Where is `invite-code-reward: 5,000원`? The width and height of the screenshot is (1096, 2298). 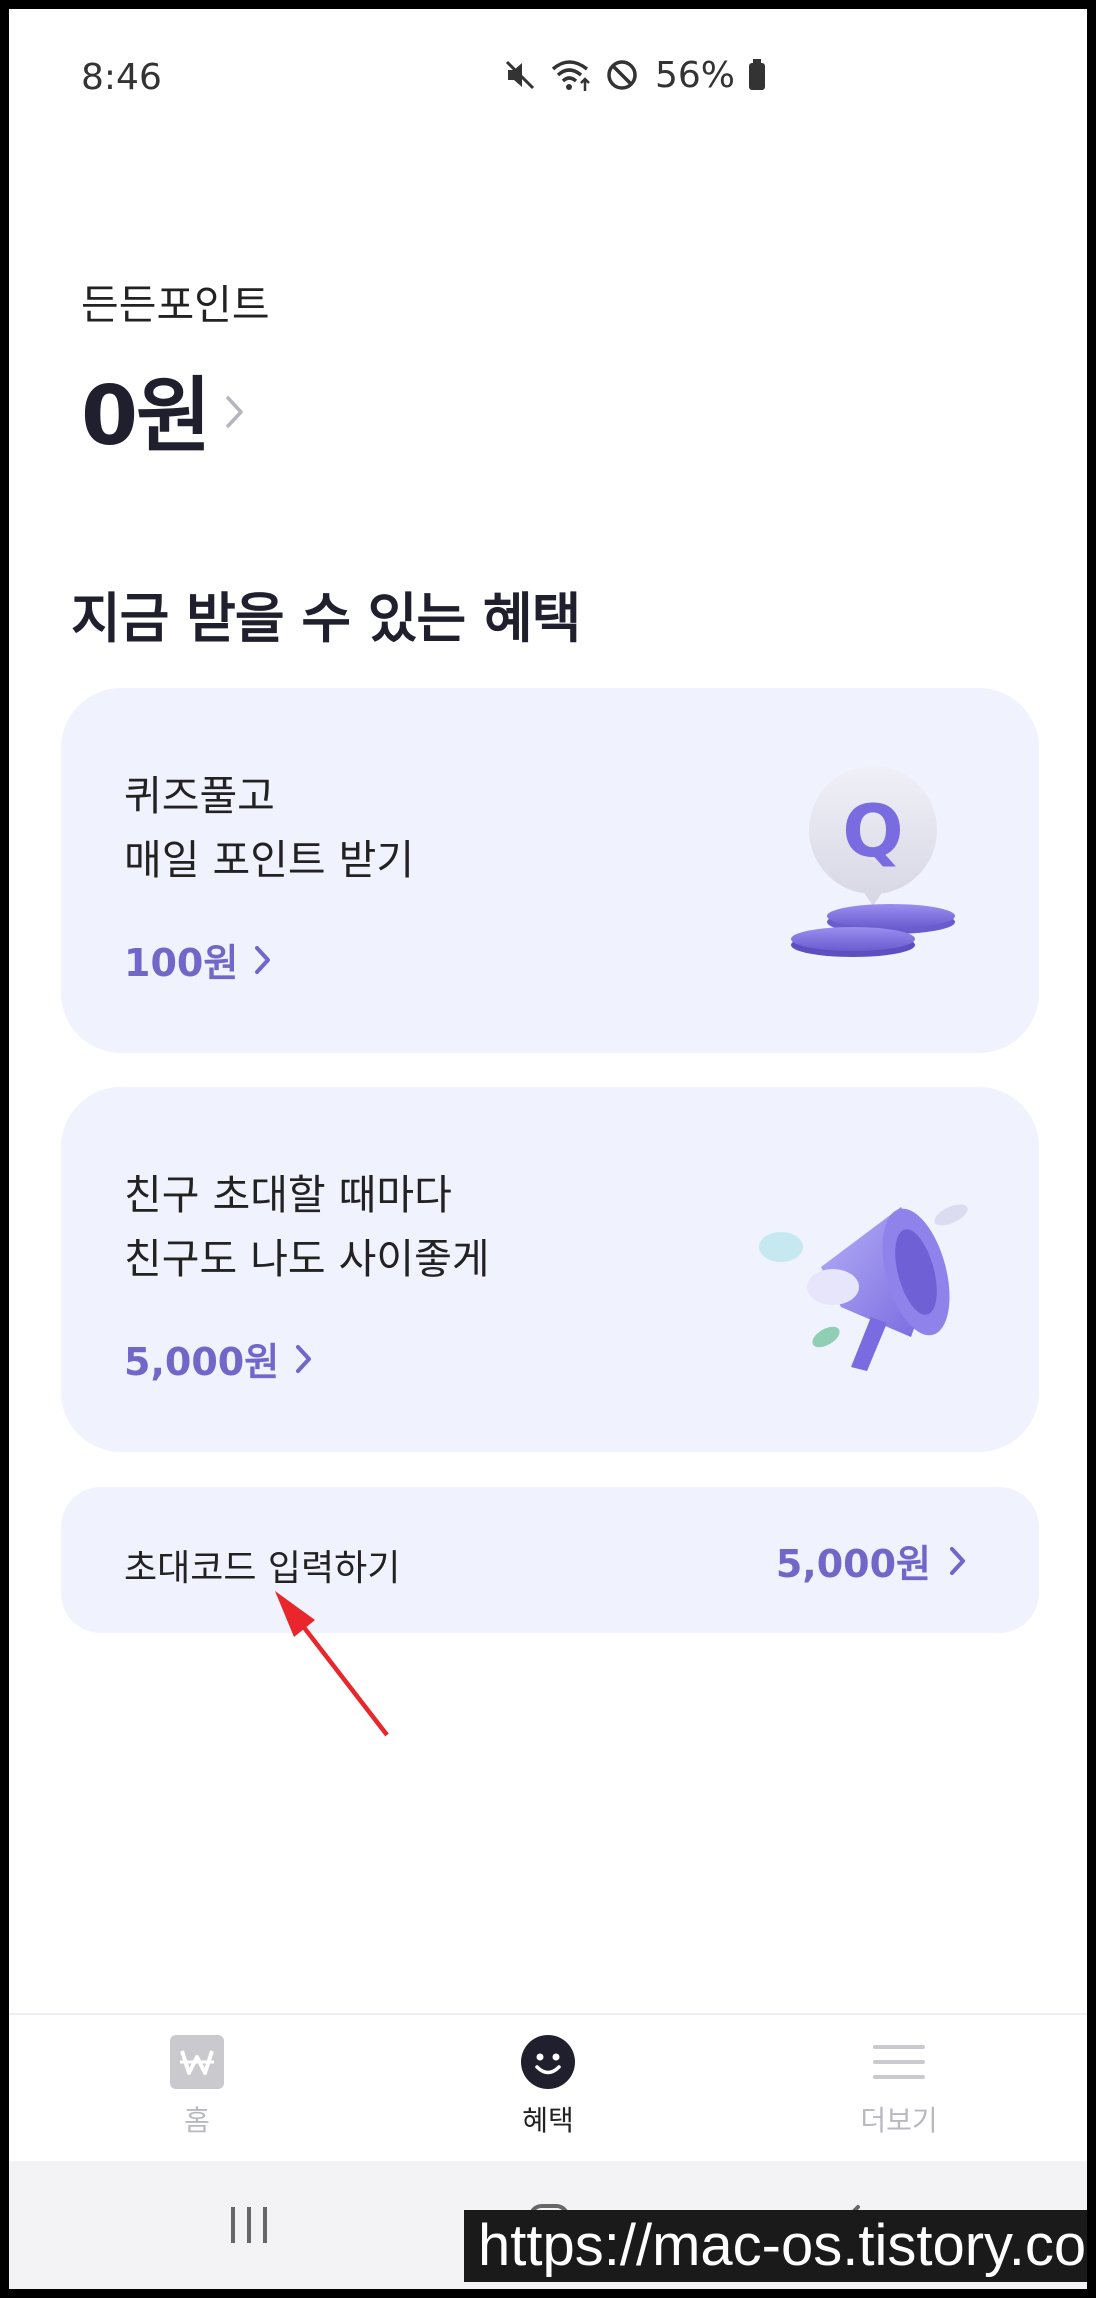 invite-code-reward: 5,000원 is located at coordinates (871, 1560).